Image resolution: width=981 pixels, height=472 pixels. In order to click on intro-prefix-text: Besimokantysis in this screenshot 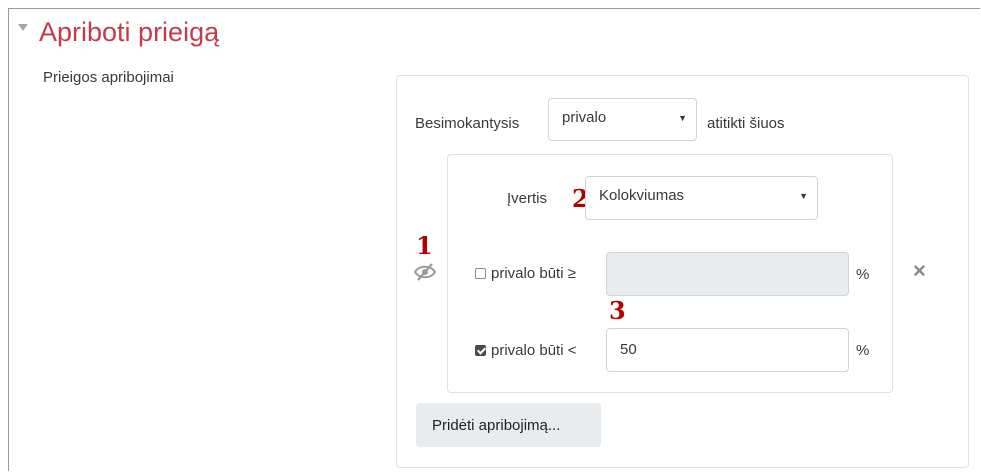, I will do `click(467, 123)`.